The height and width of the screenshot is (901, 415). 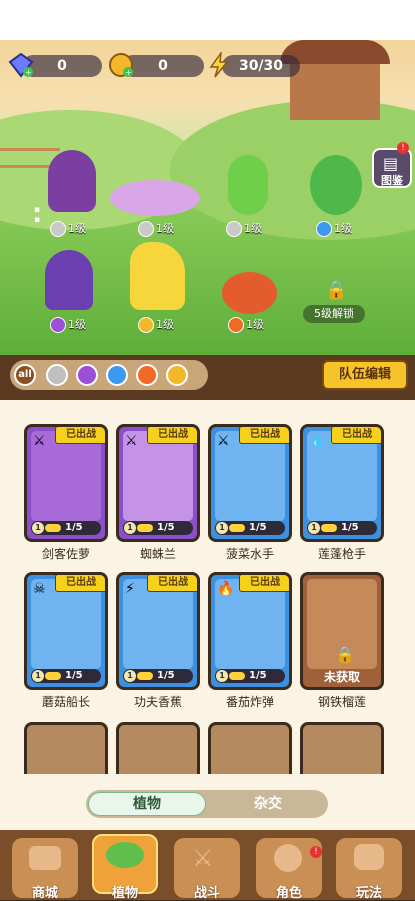 What do you see at coordinates (25, 375) in the screenshot?
I see `filter-all: all` at bounding box center [25, 375].